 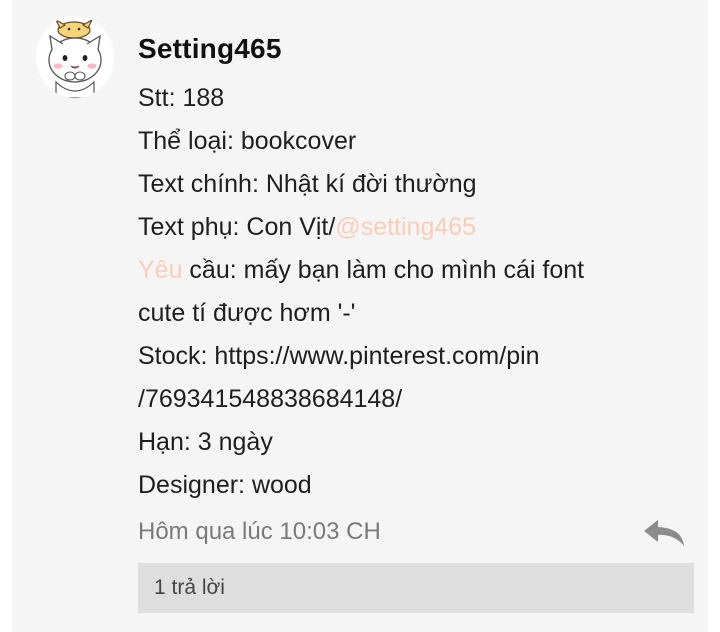 What do you see at coordinates (416, 588) in the screenshot?
I see `view-replies-button: 1 trả lời` at bounding box center [416, 588].